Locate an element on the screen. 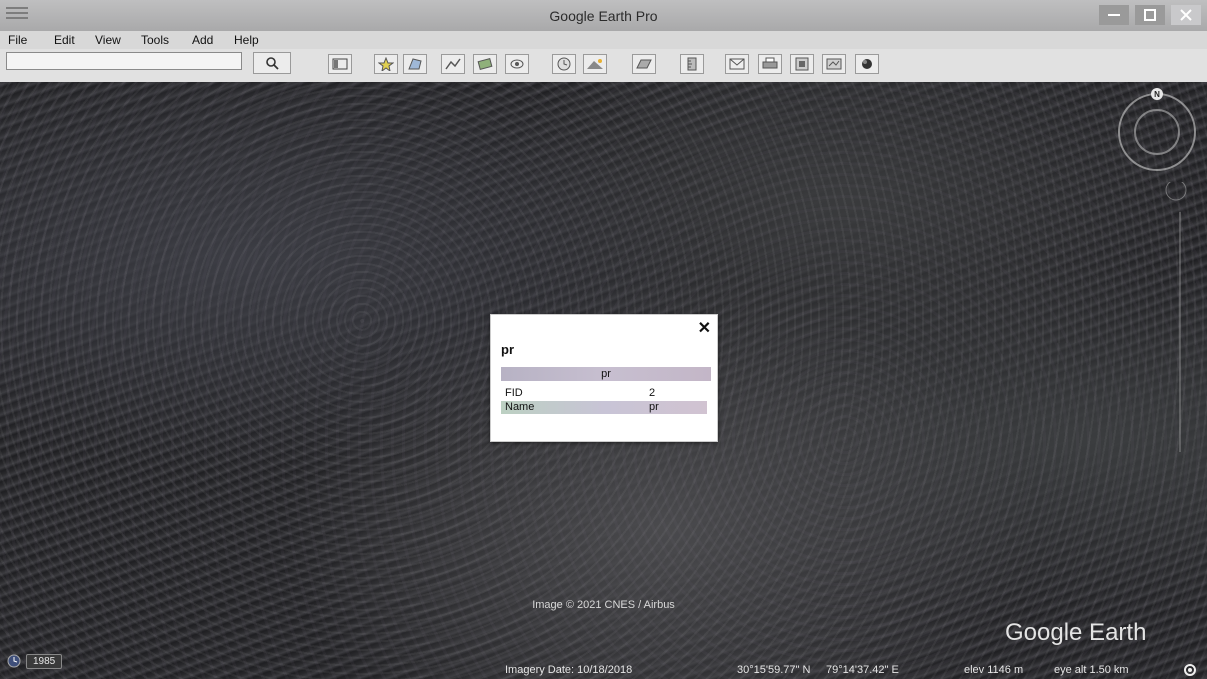 The width and height of the screenshot is (1207, 679). minimize-icon is located at coordinates (1114, 14).